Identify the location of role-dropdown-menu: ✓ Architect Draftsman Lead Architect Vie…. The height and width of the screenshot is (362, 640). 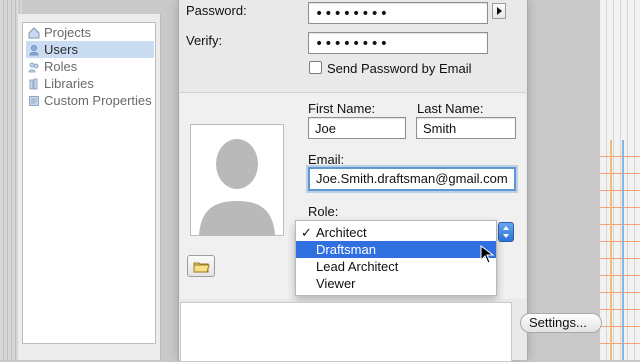
(396, 258).